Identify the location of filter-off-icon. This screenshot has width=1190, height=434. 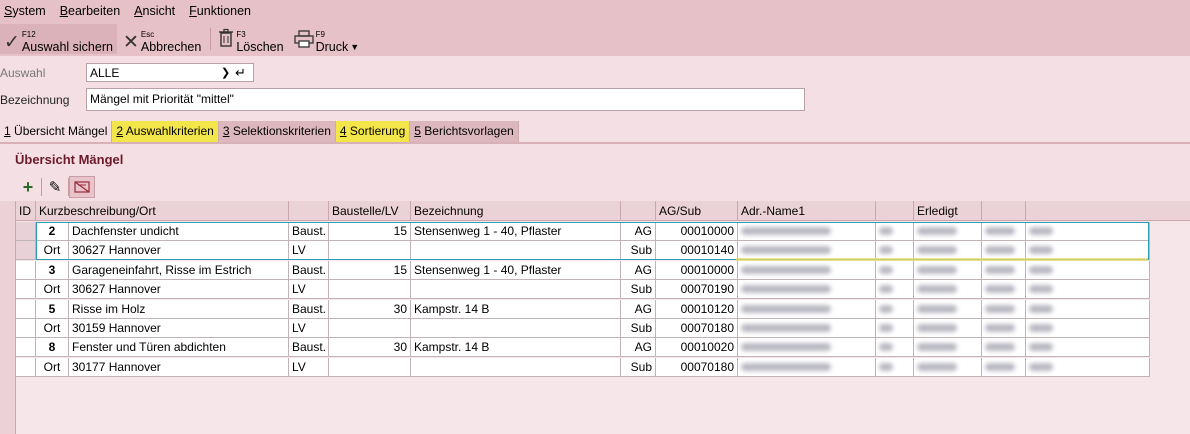
(82, 187).